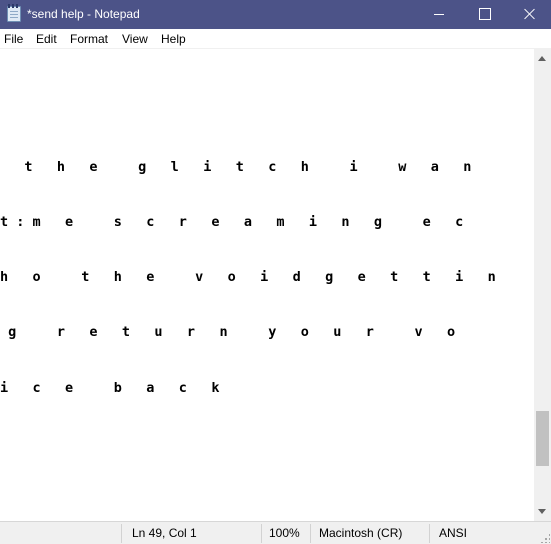 Image resolution: width=551 pixels, height=544 pixels. I want to click on maximize-button, so click(486, 14).